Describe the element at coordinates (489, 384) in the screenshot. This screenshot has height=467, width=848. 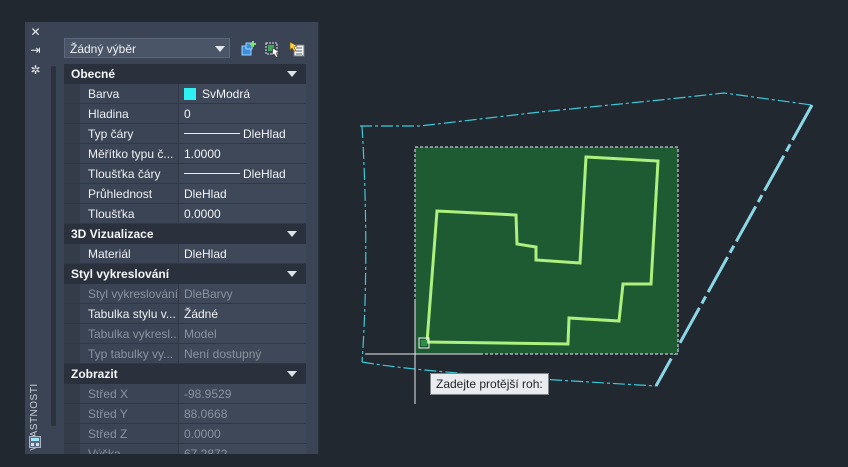
I see `command-tooltip: Zadejte protější roh:` at that location.